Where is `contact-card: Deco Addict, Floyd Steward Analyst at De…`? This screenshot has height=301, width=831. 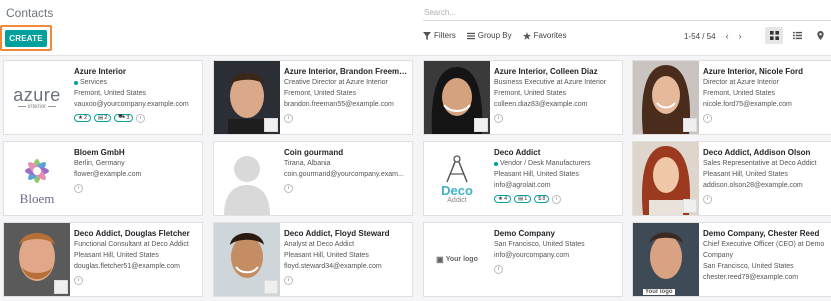
contact-card: Deco Addict, Floyd Steward Analyst at De… is located at coordinates (313, 259).